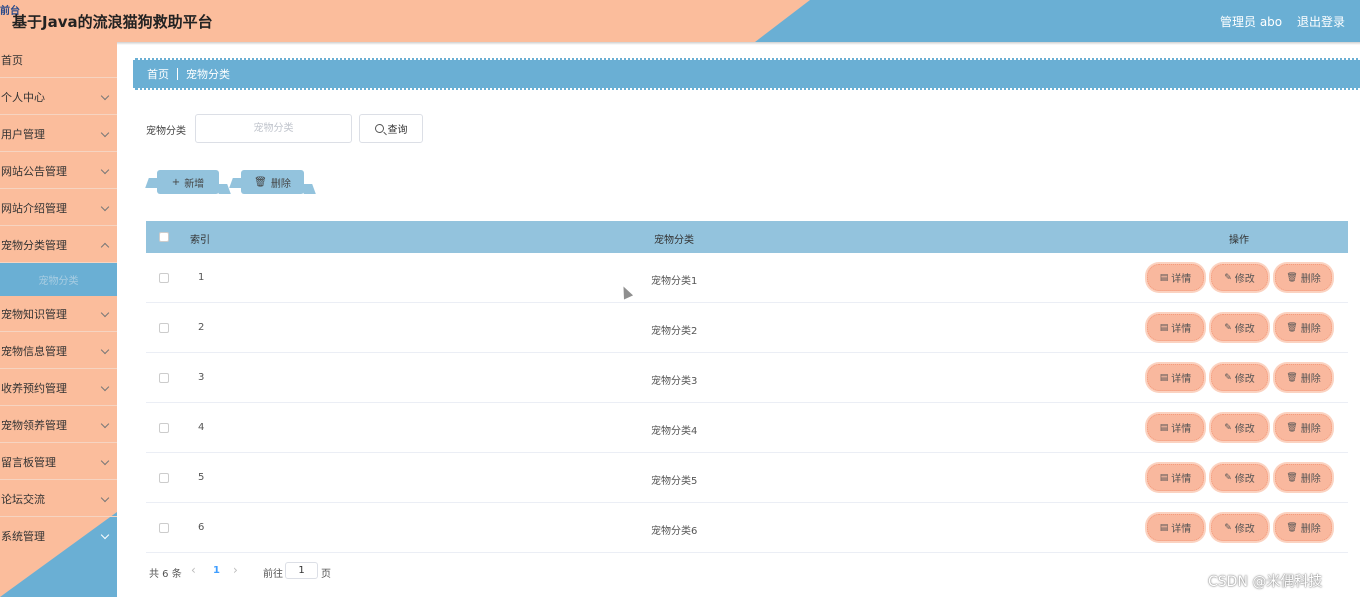 The image size is (1360, 597). What do you see at coordinates (58, 60) in the screenshot?
I see `sidebar-item-home: 首页` at bounding box center [58, 60].